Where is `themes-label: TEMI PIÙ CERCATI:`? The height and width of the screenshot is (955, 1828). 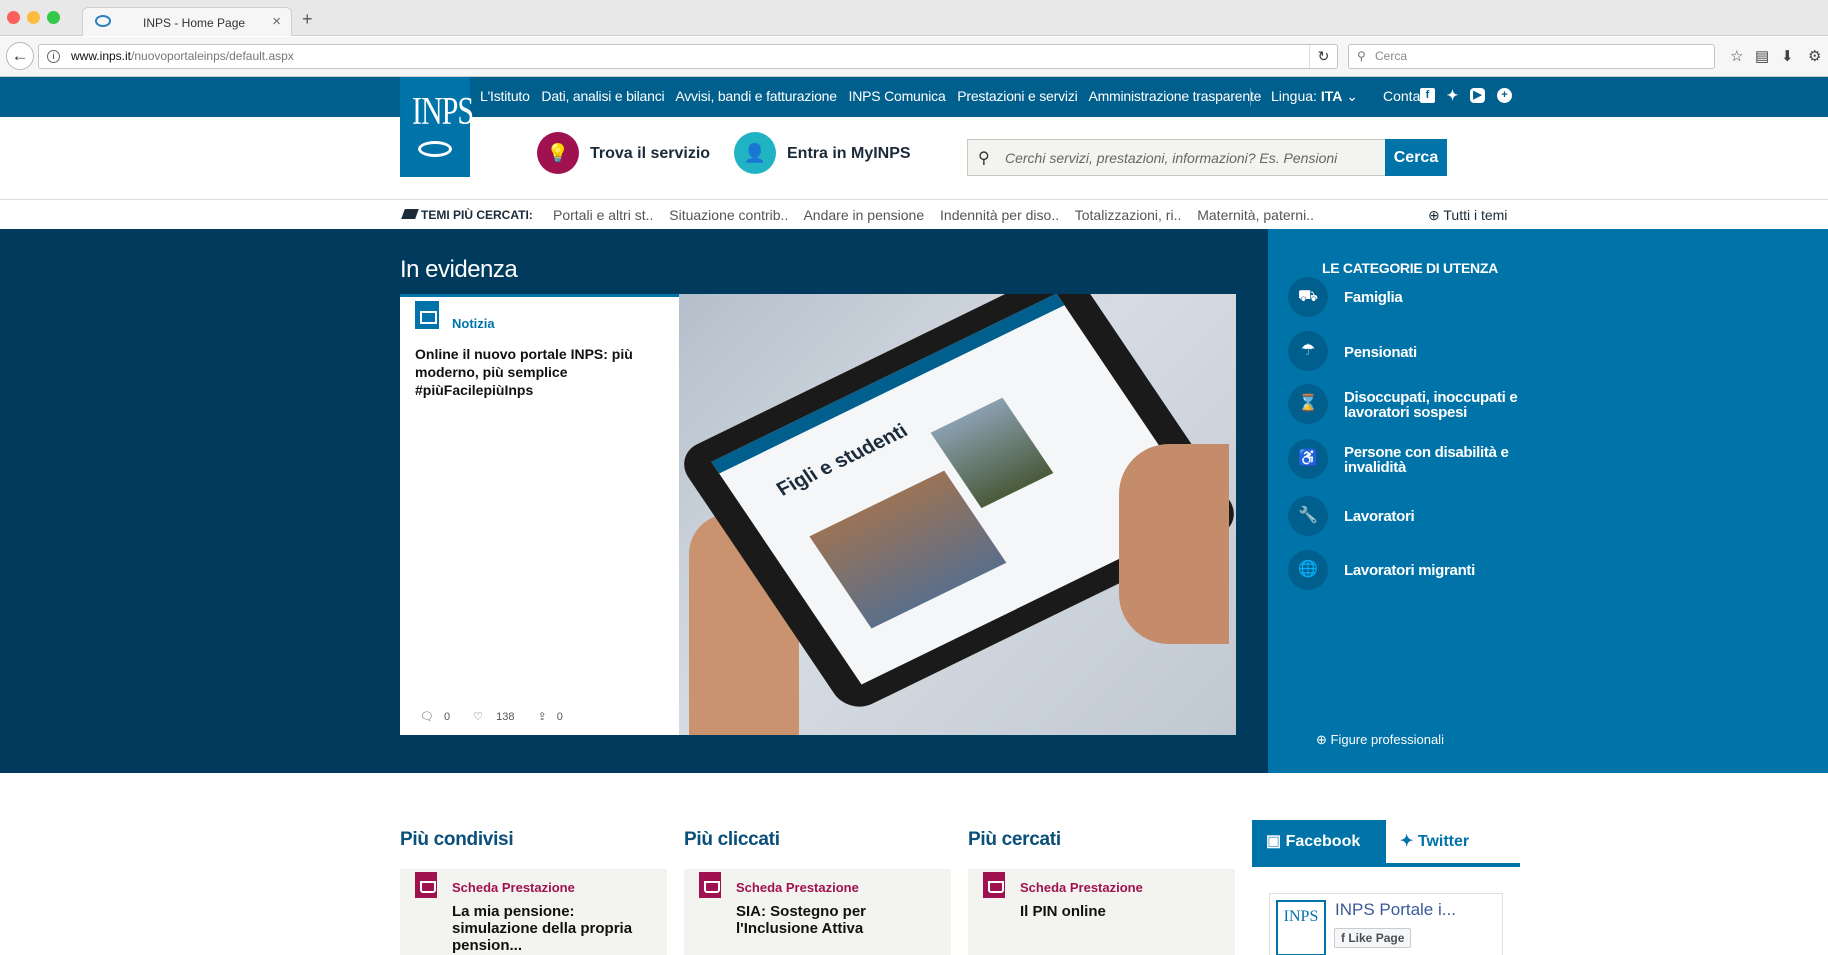
themes-label: TEMI PIÙ CERCATI: is located at coordinates (467, 215).